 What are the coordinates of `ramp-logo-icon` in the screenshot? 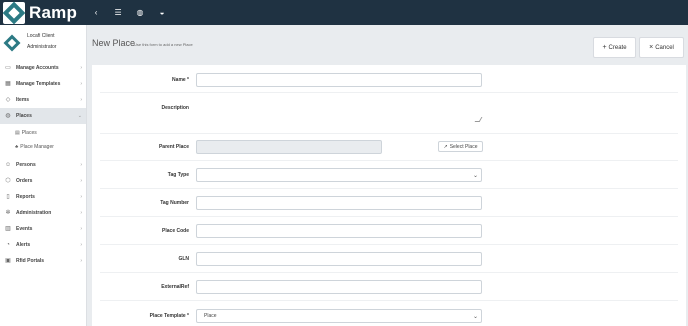 It's located at (14, 12).